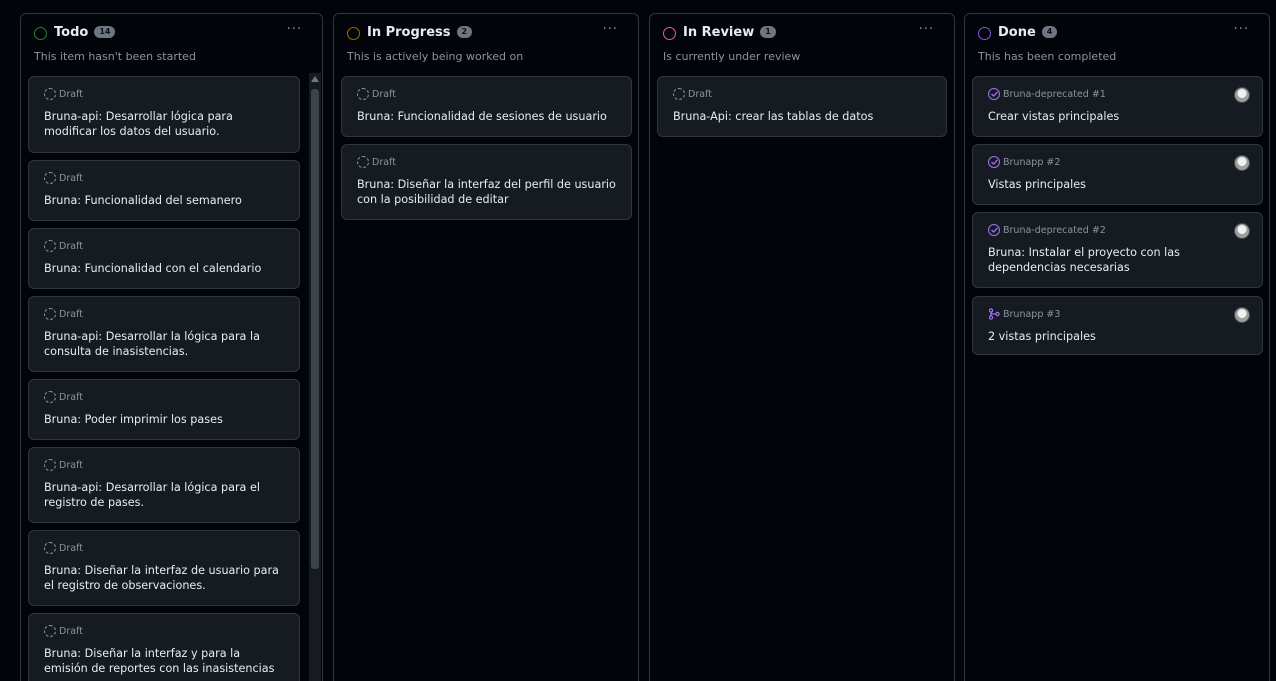 The height and width of the screenshot is (681, 1276). I want to click on column-scrollbar, so click(315, 377).